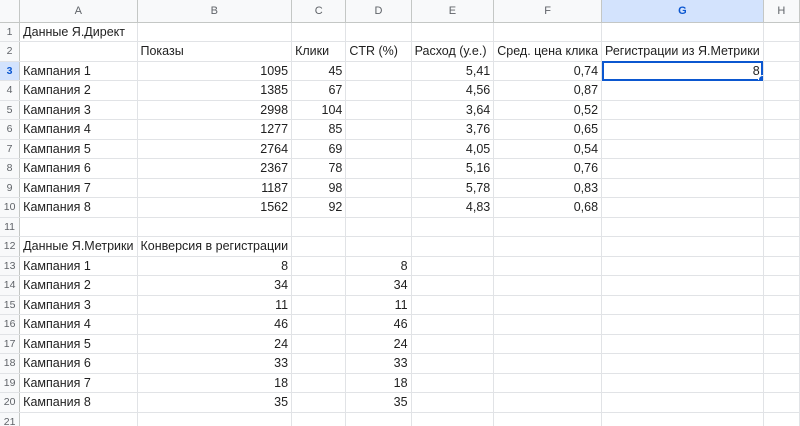  I want to click on cell-h19, so click(781, 383).